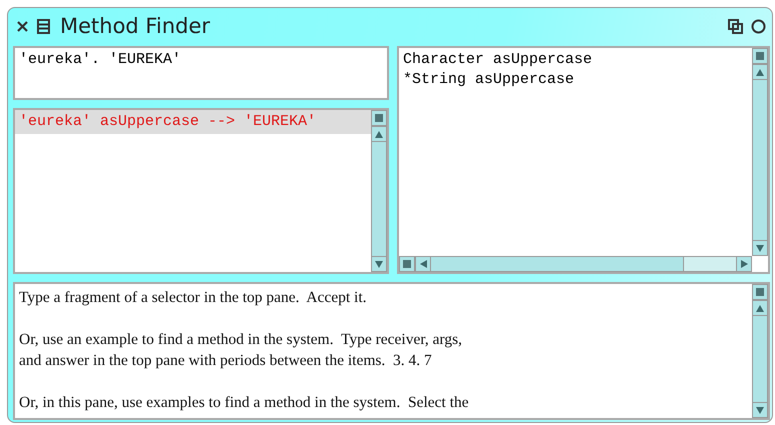 The width and height of the screenshot is (775, 425). What do you see at coordinates (226, 361) in the screenshot?
I see `help-text-line: and answer in the top pane with periods between the items. 3. 4. 7` at bounding box center [226, 361].